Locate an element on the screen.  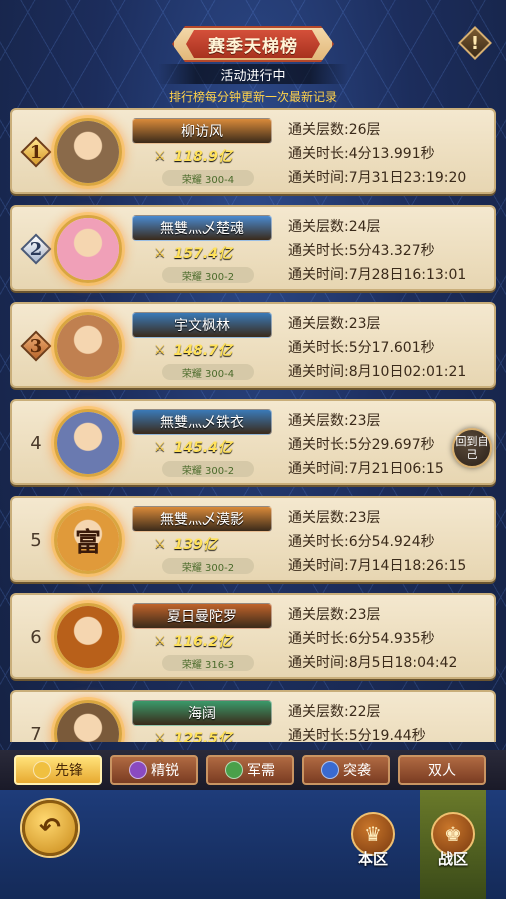
stat-duration: 通关时长:5分17.601秒 is located at coordinates (361, 348).